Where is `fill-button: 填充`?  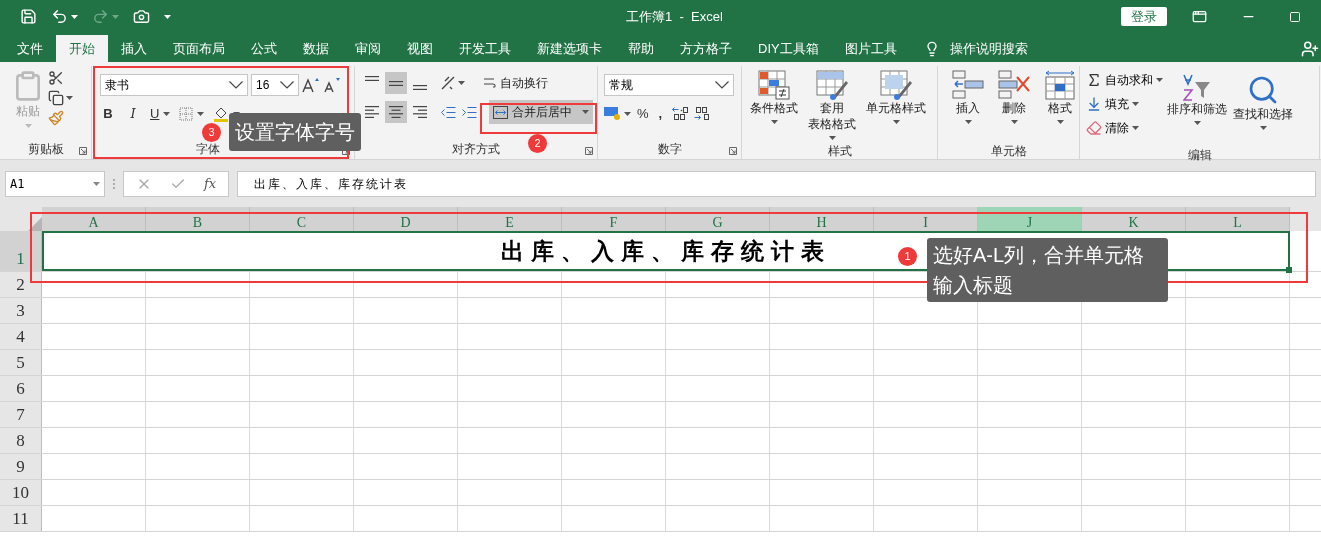
fill-button: 填充 is located at coordinates (1124, 104).